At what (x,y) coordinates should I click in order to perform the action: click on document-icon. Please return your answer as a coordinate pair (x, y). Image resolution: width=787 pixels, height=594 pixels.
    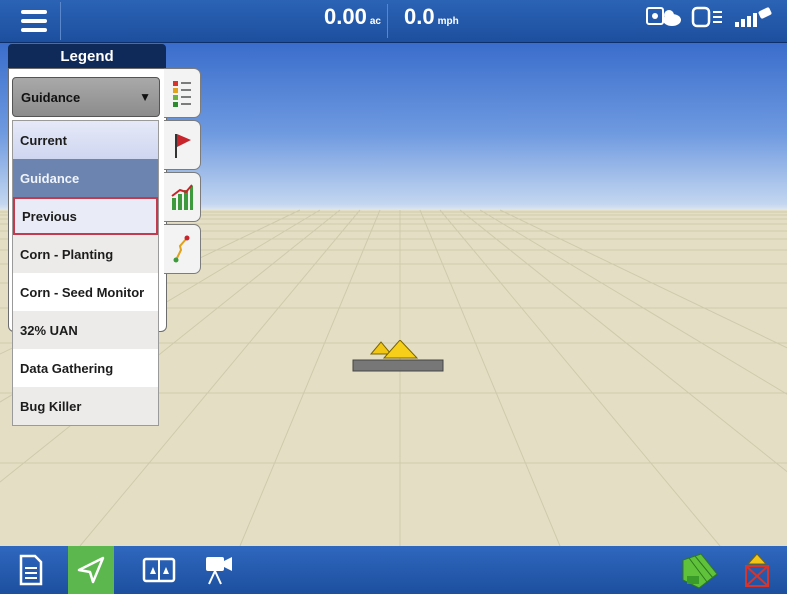
    Looking at the image, I should click on (31, 570).